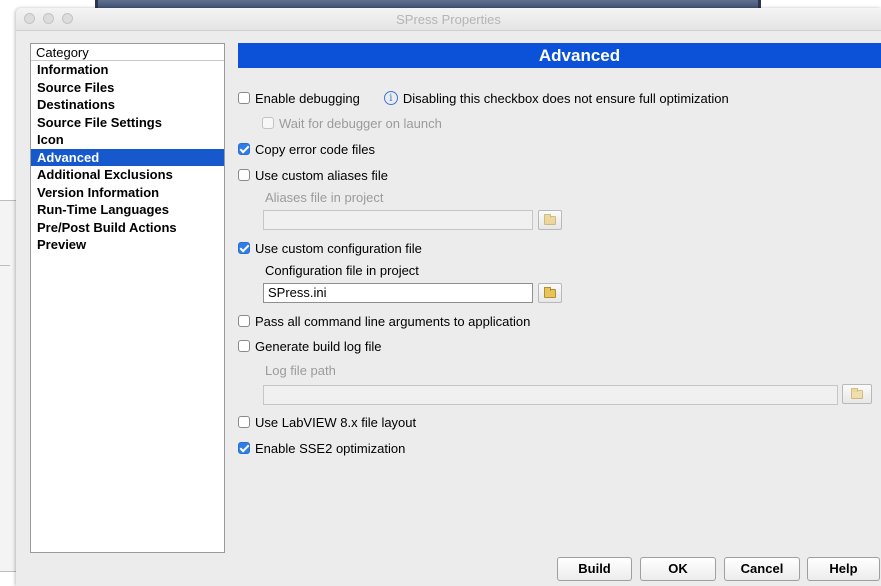  What do you see at coordinates (318, 346) in the screenshot?
I see `generate-build-log-label: Generate build log file` at bounding box center [318, 346].